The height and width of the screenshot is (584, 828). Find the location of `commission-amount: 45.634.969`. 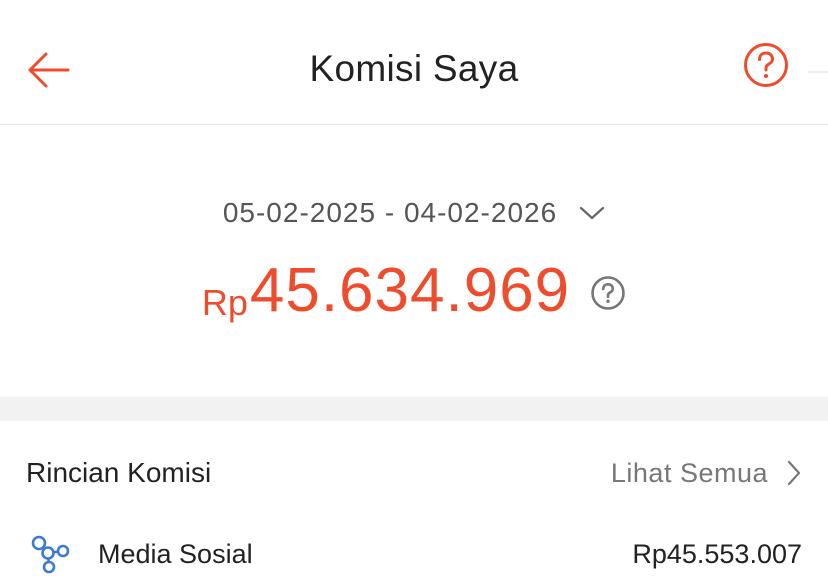

commission-amount: 45.634.969 is located at coordinates (410, 290).